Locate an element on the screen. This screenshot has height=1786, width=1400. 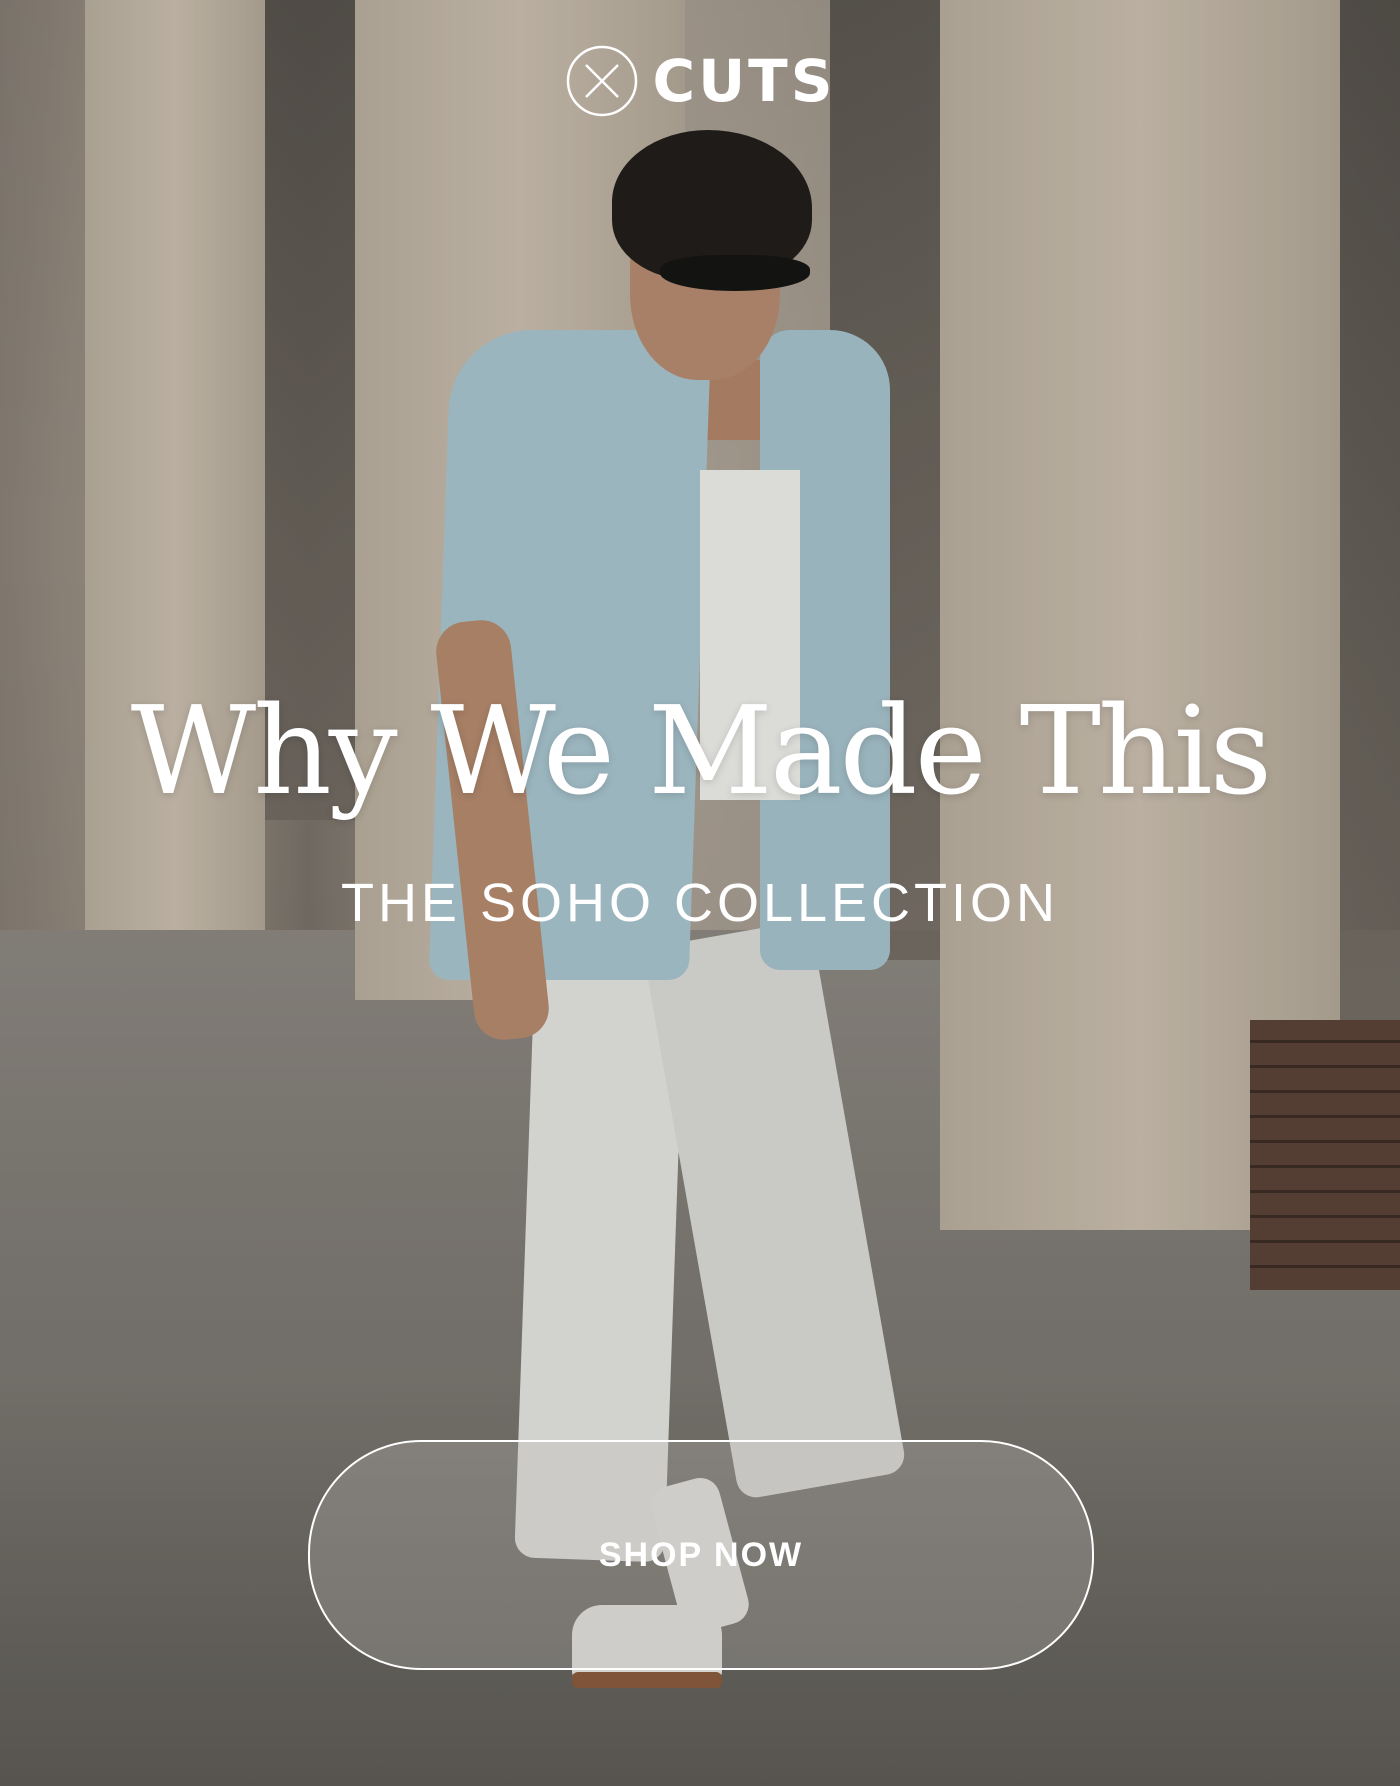
brand-logo: CUTS is located at coordinates (700, 81).